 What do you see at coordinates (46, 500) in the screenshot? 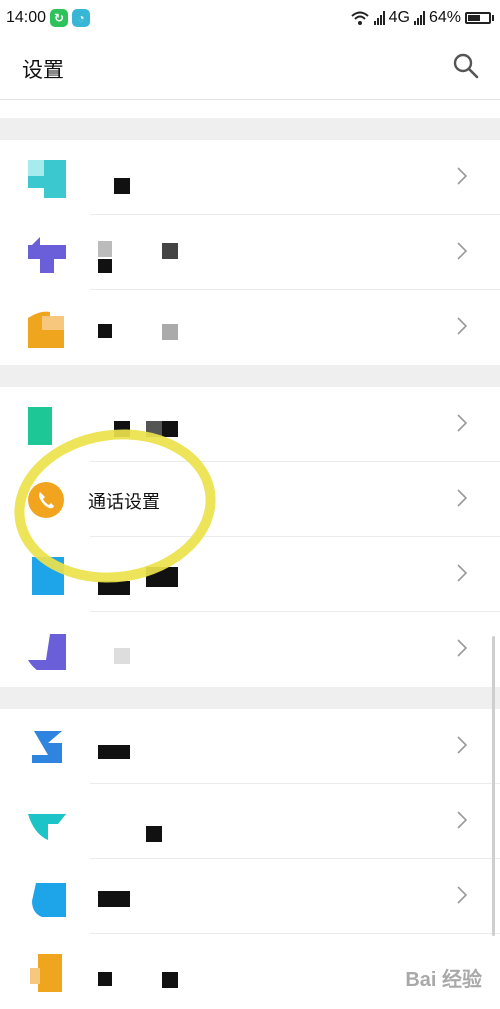
I see `phone-icon` at bounding box center [46, 500].